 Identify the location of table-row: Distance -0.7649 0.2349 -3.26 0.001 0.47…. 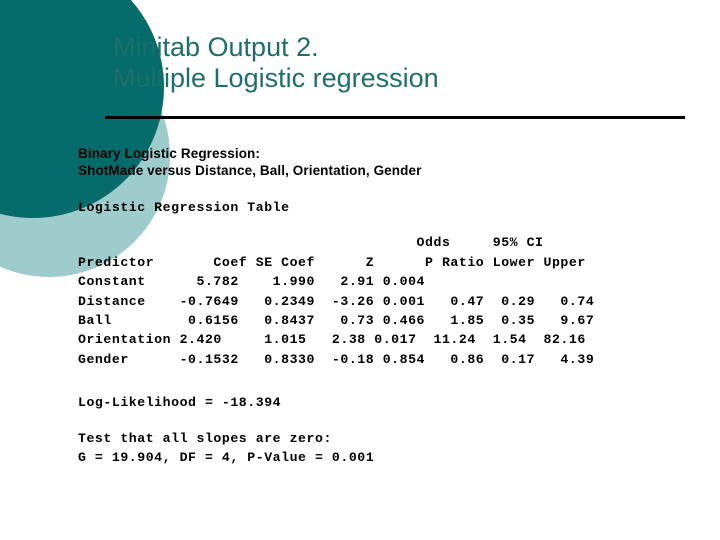
(336, 301).